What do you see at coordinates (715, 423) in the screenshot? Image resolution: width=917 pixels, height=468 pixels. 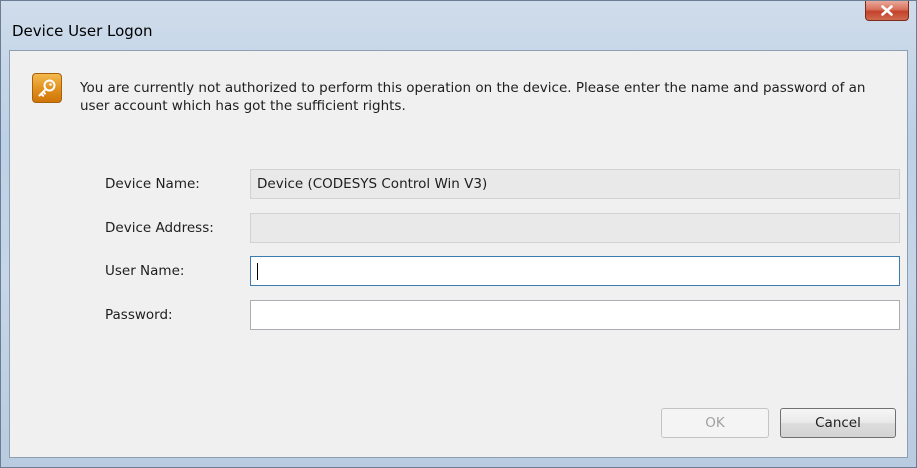 I see `ok-button: OK` at bounding box center [715, 423].